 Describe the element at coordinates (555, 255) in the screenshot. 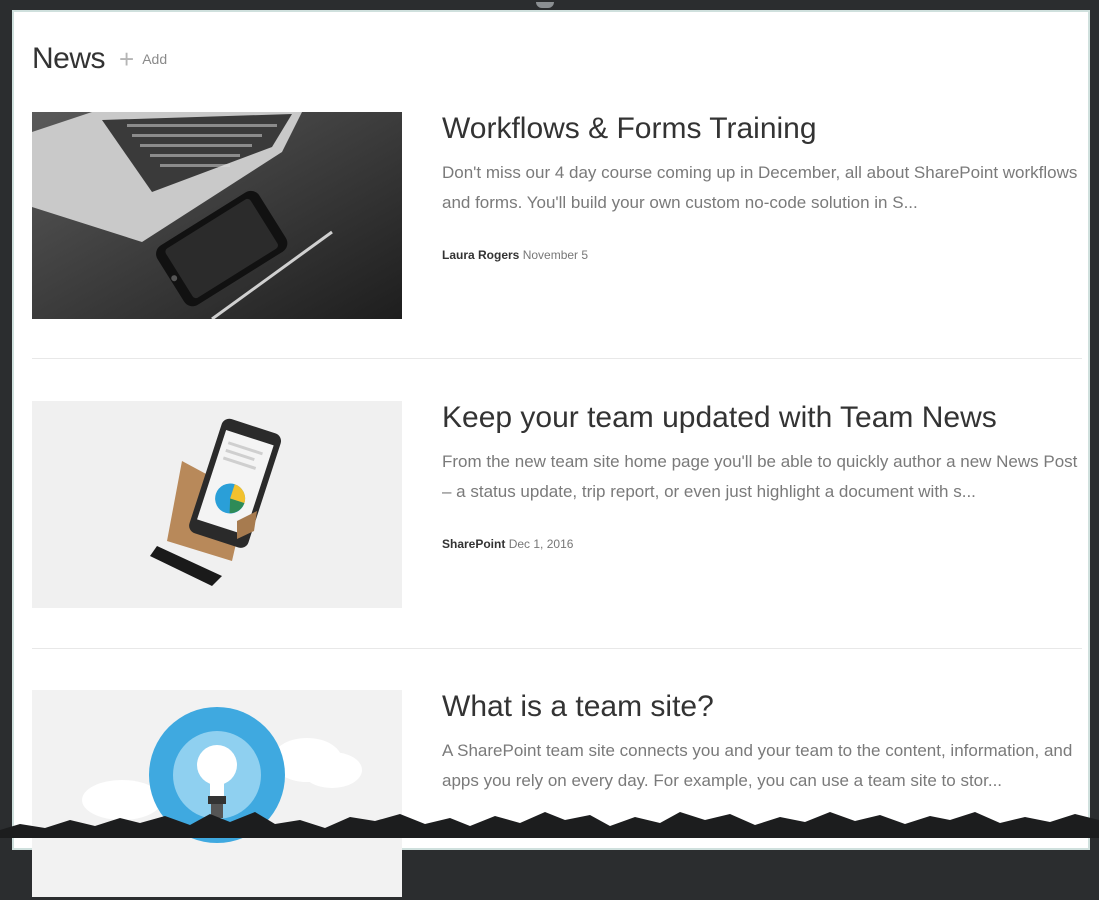

I see `news-date: November 5` at that location.